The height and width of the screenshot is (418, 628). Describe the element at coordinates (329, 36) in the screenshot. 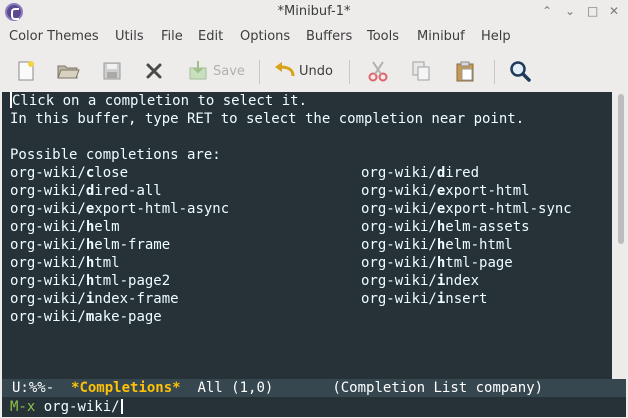

I see `menu-buffers: Buffers` at that location.